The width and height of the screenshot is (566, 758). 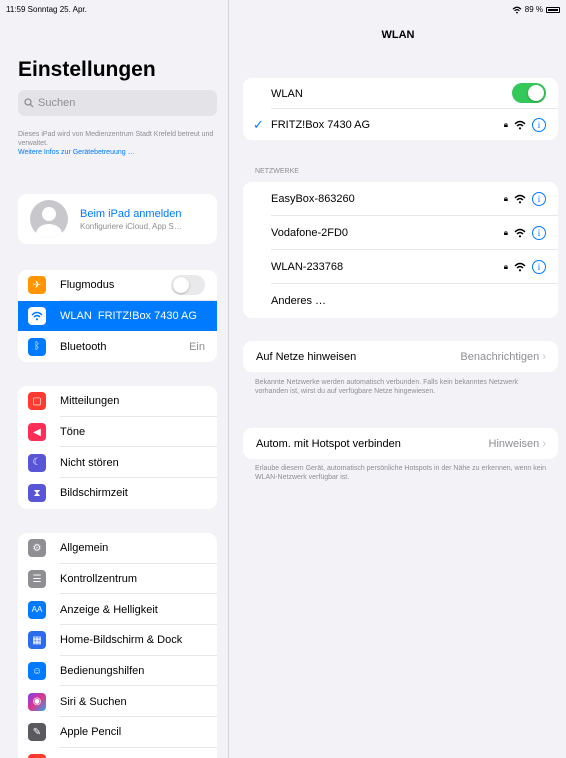 I want to click on avatar, so click(x=49, y=219).